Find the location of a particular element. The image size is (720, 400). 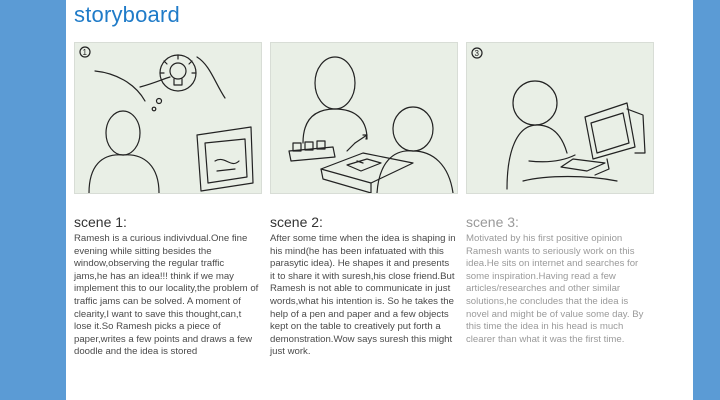

sketch-scene-3: 3 is located at coordinates (558, 118).